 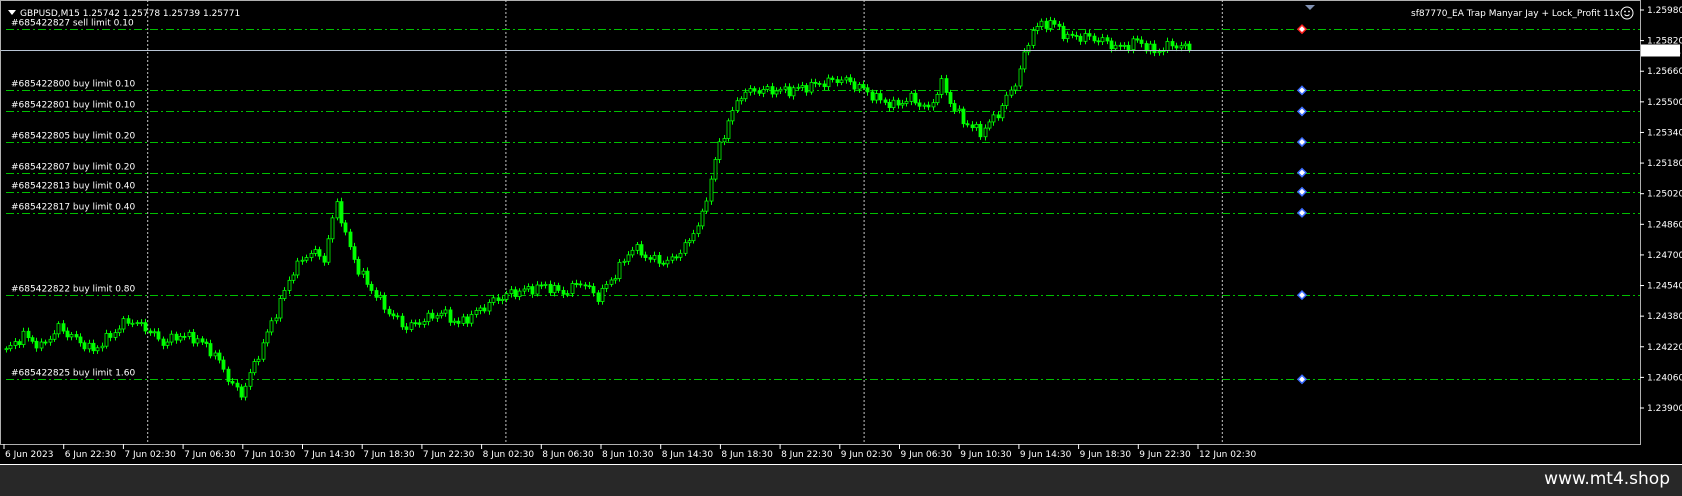 What do you see at coordinates (12, 12) in the screenshot?
I see `collapse-triangle-icon` at bounding box center [12, 12].